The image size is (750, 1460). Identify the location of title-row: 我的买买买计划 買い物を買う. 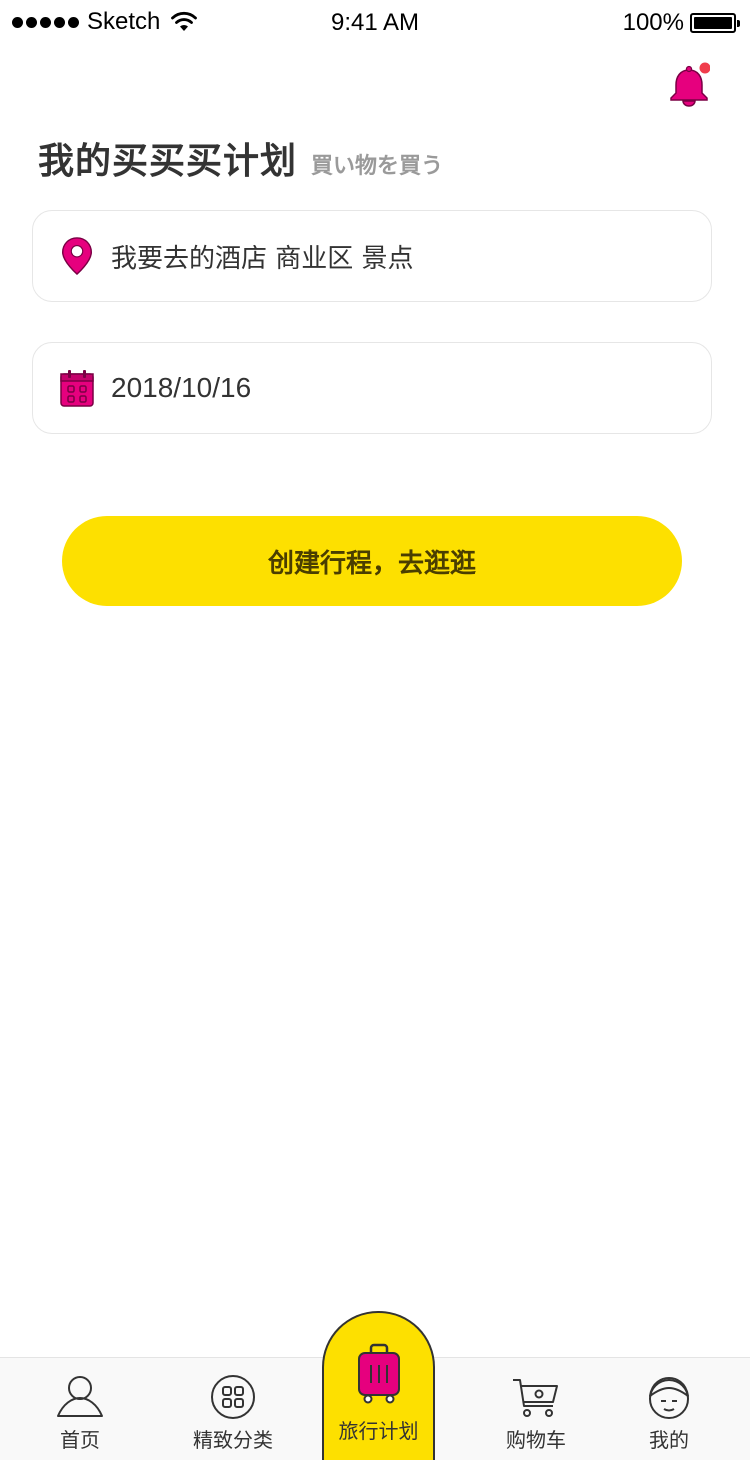
(240, 158).